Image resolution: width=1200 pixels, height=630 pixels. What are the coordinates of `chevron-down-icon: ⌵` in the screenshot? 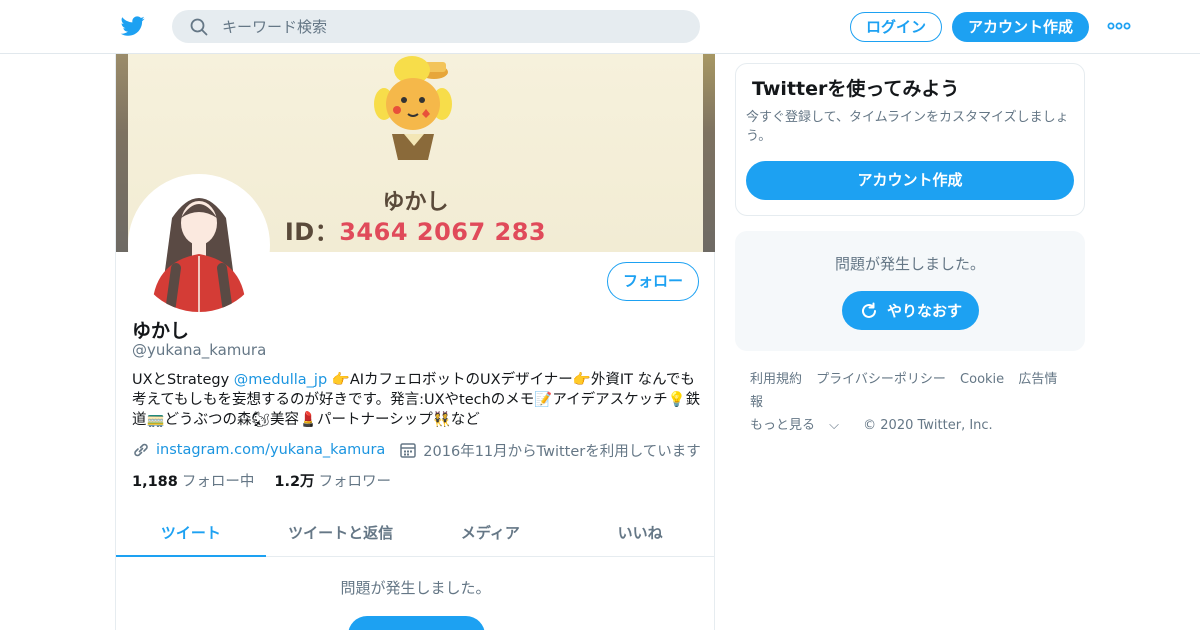 It's located at (834, 425).